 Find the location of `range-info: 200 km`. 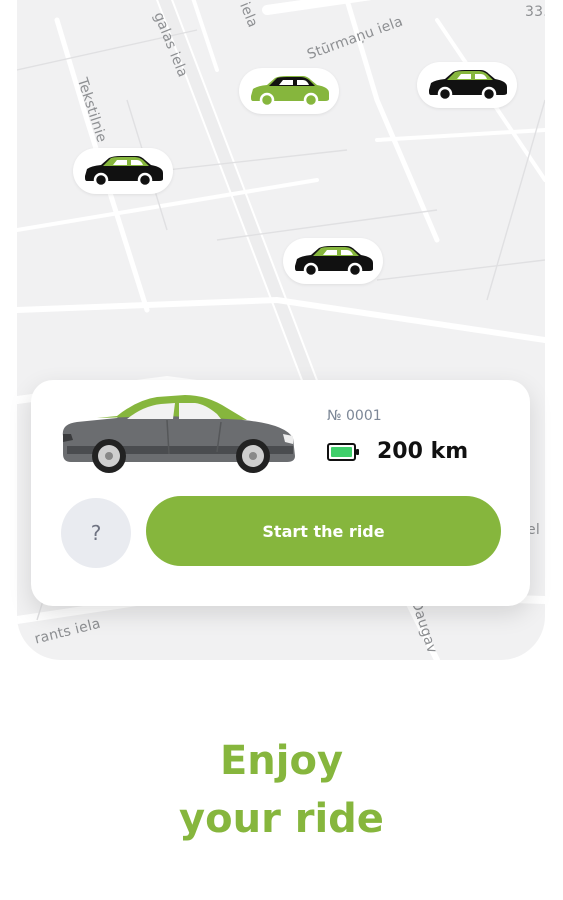

range-info: 200 km is located at coordinates (397, 451).